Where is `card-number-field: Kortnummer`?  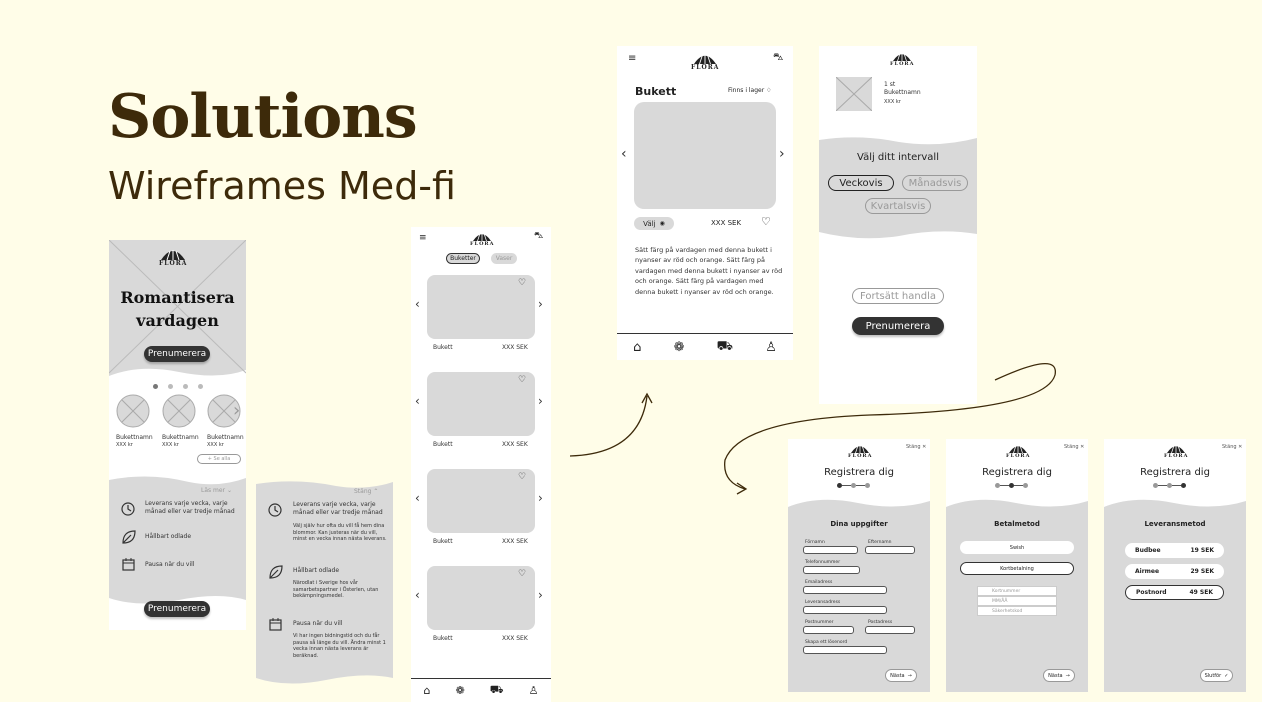 card-number-field: Kortnummer is located at coordinates (1017, 591).